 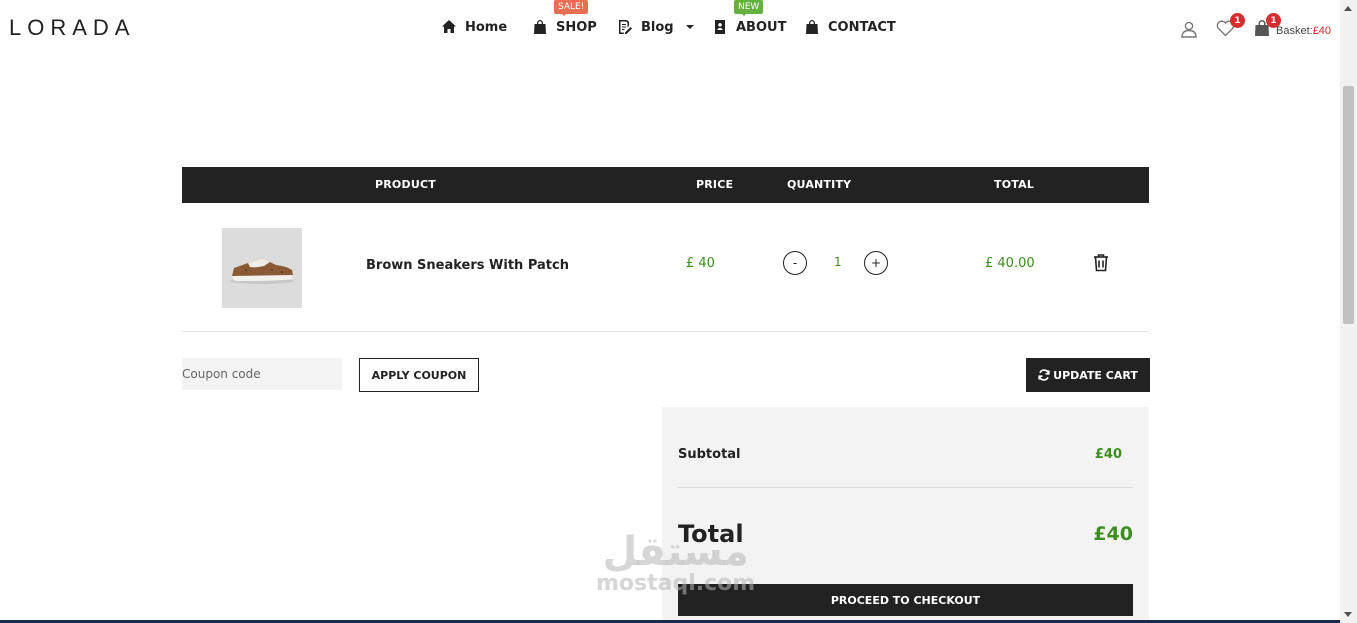 What do you see at coordinates (711, 534) in the screenshot?
I see `total-label: Total` at bounding box center [711, 534].